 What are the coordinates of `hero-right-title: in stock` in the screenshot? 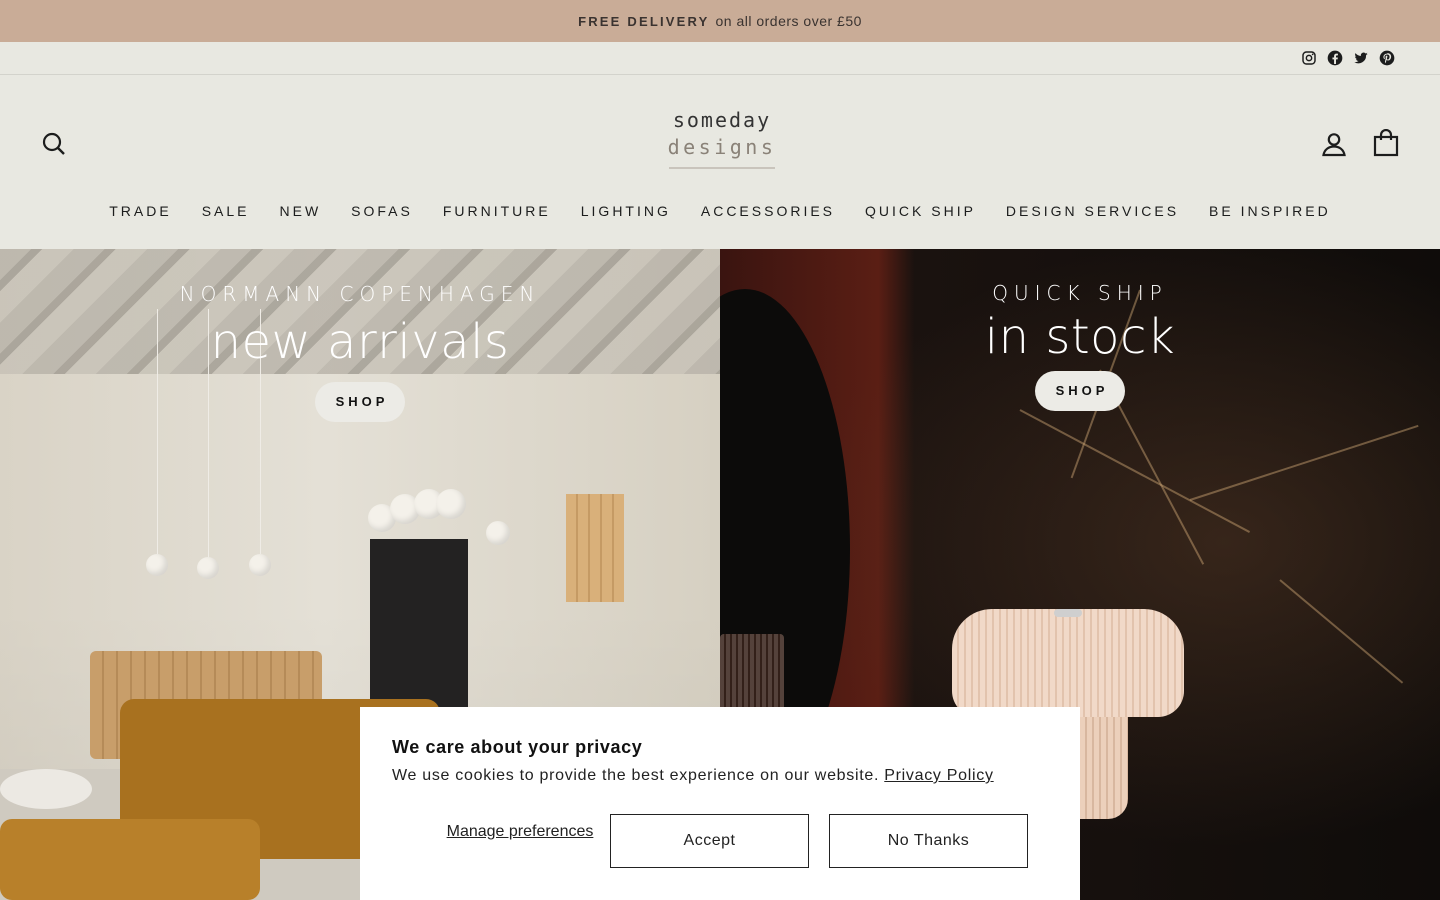 It's located at (1080, 337).